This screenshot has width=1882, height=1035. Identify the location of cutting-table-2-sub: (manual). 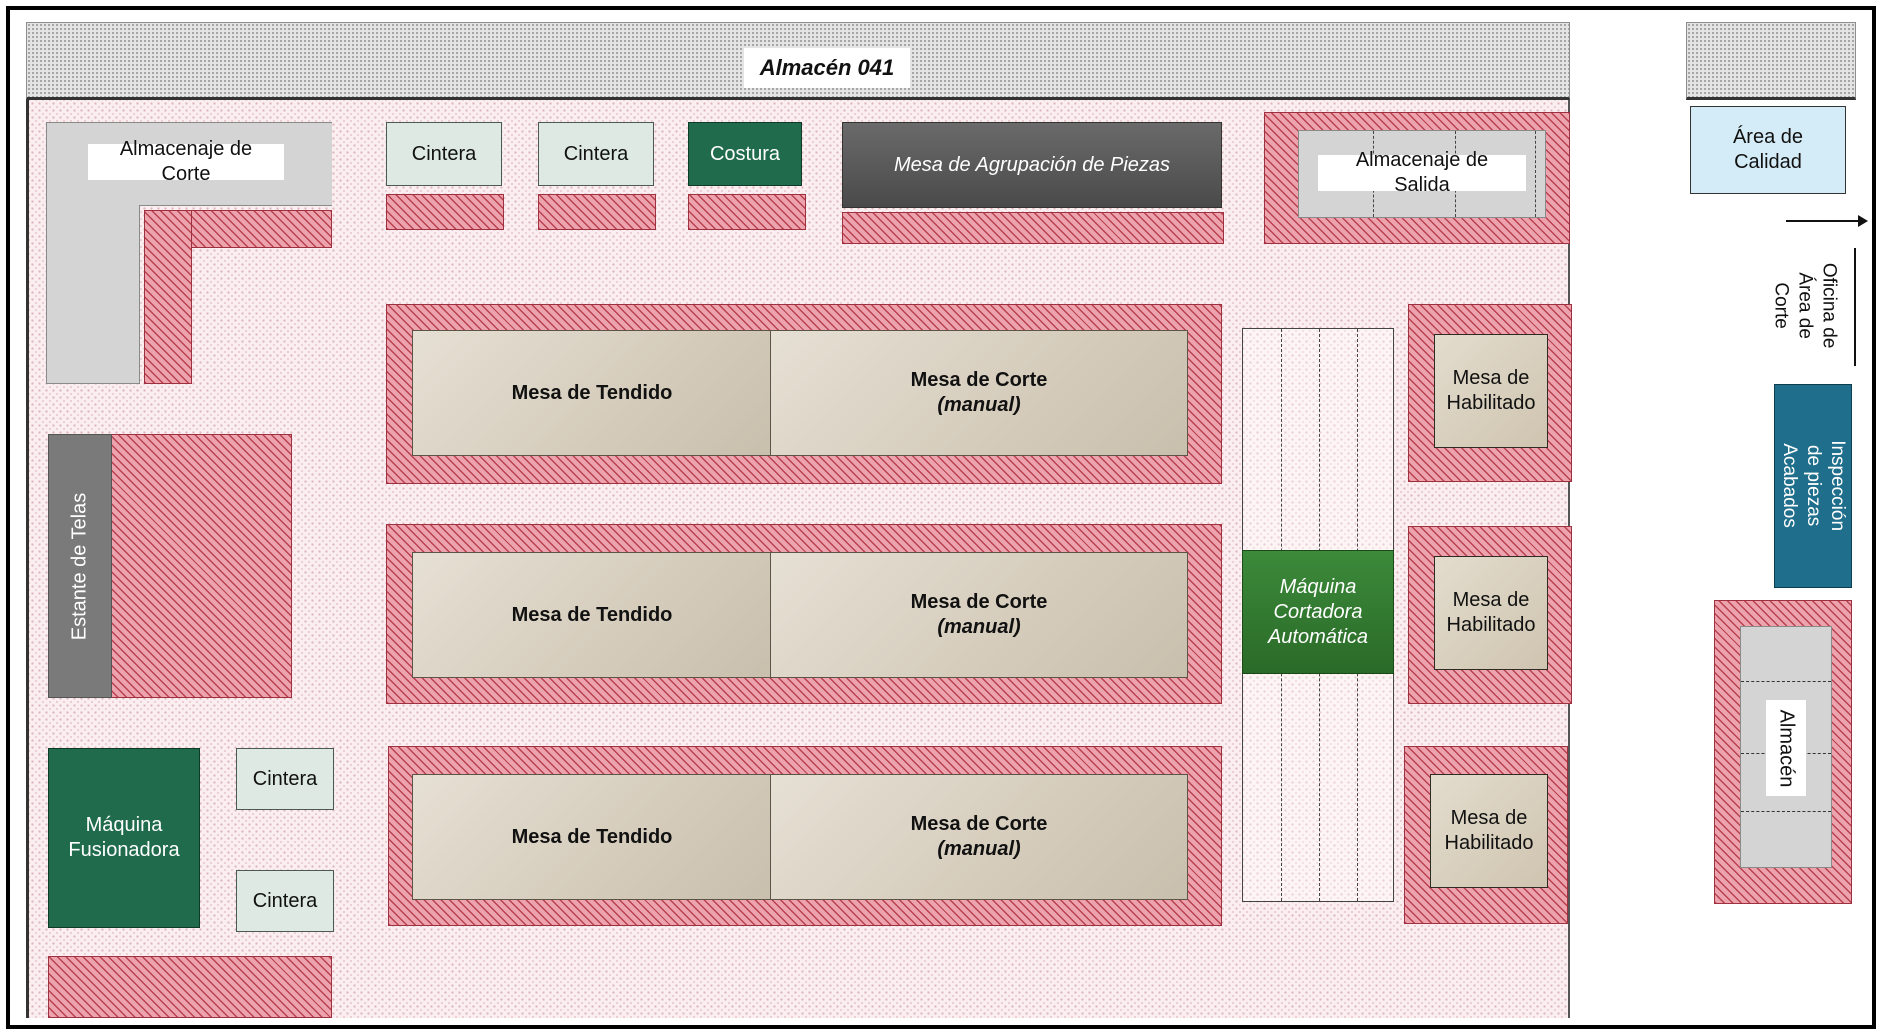
(979, 627).